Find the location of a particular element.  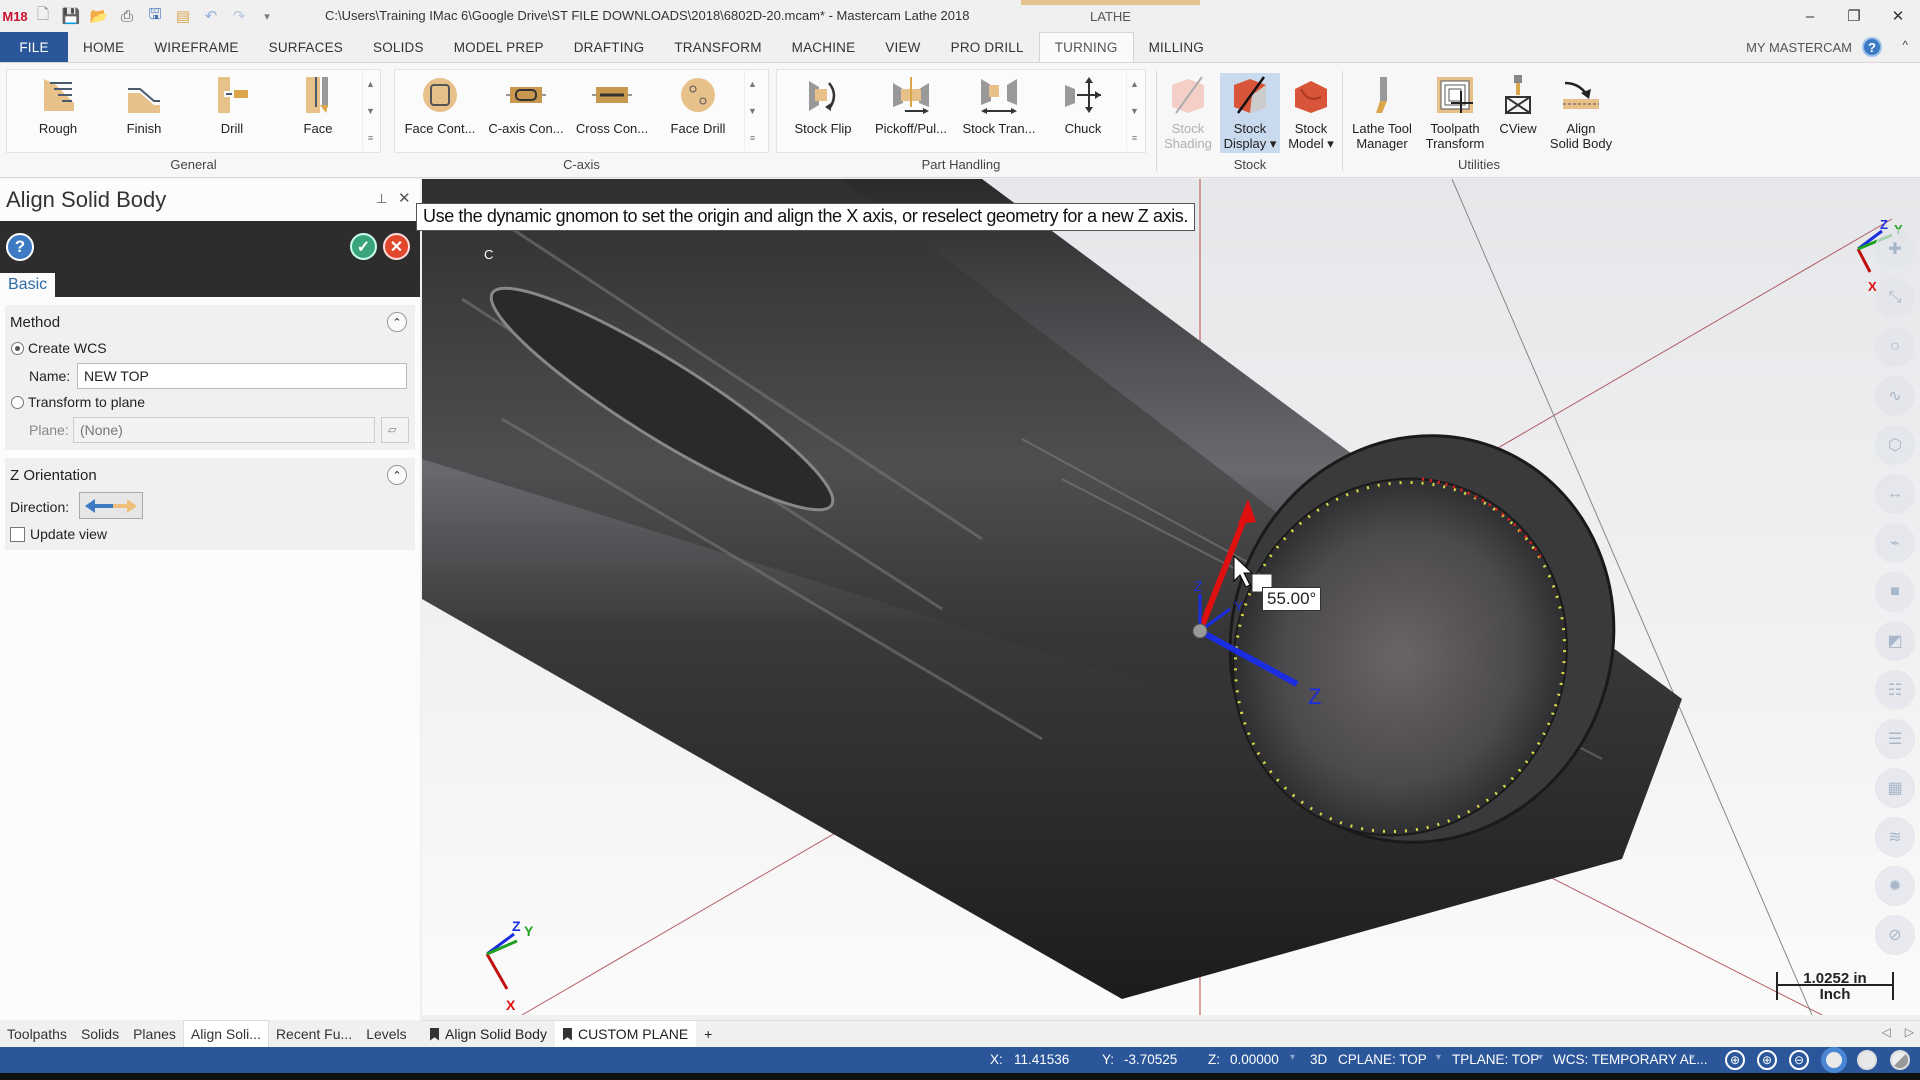

shaded-with-edges-icon is located at coordinates (1867, 1060).